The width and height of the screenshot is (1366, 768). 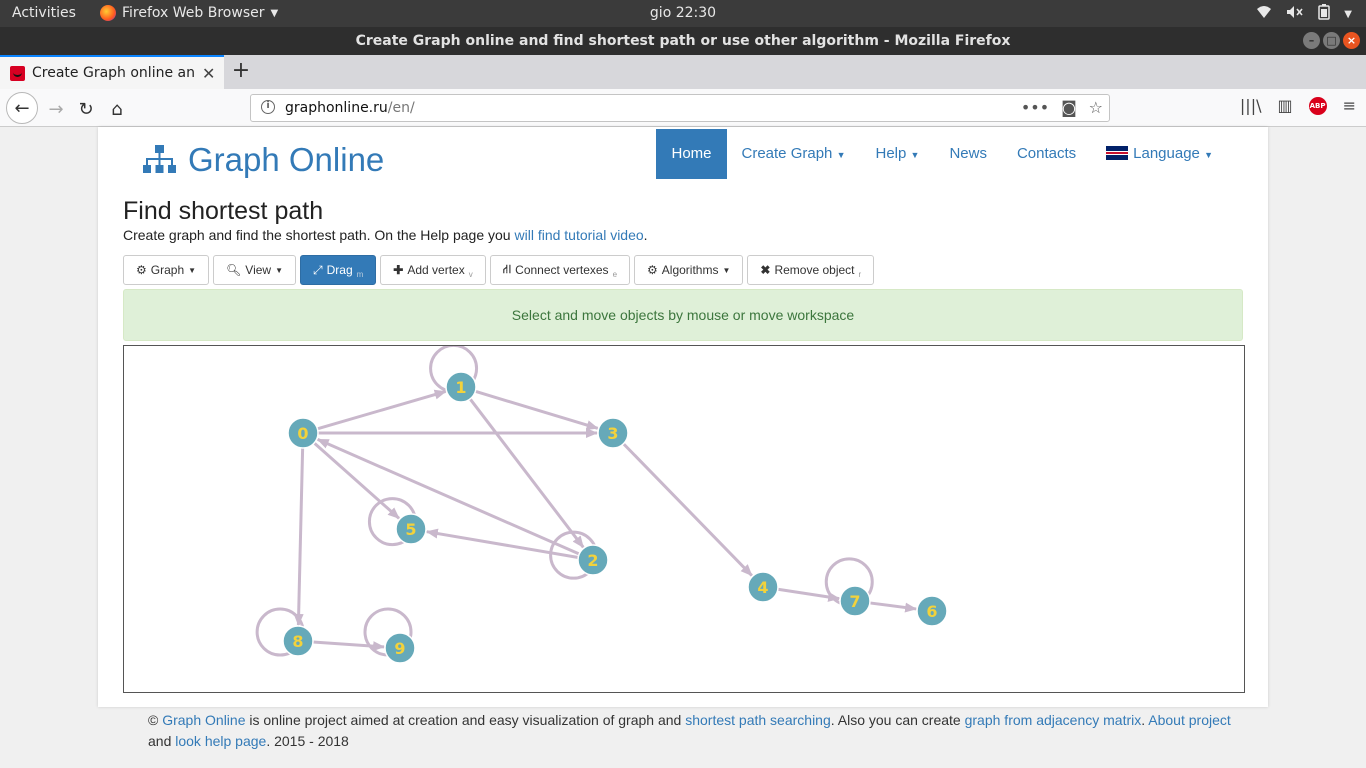 I want to click on road-icon: ⛙, so click(x=507, y=269).